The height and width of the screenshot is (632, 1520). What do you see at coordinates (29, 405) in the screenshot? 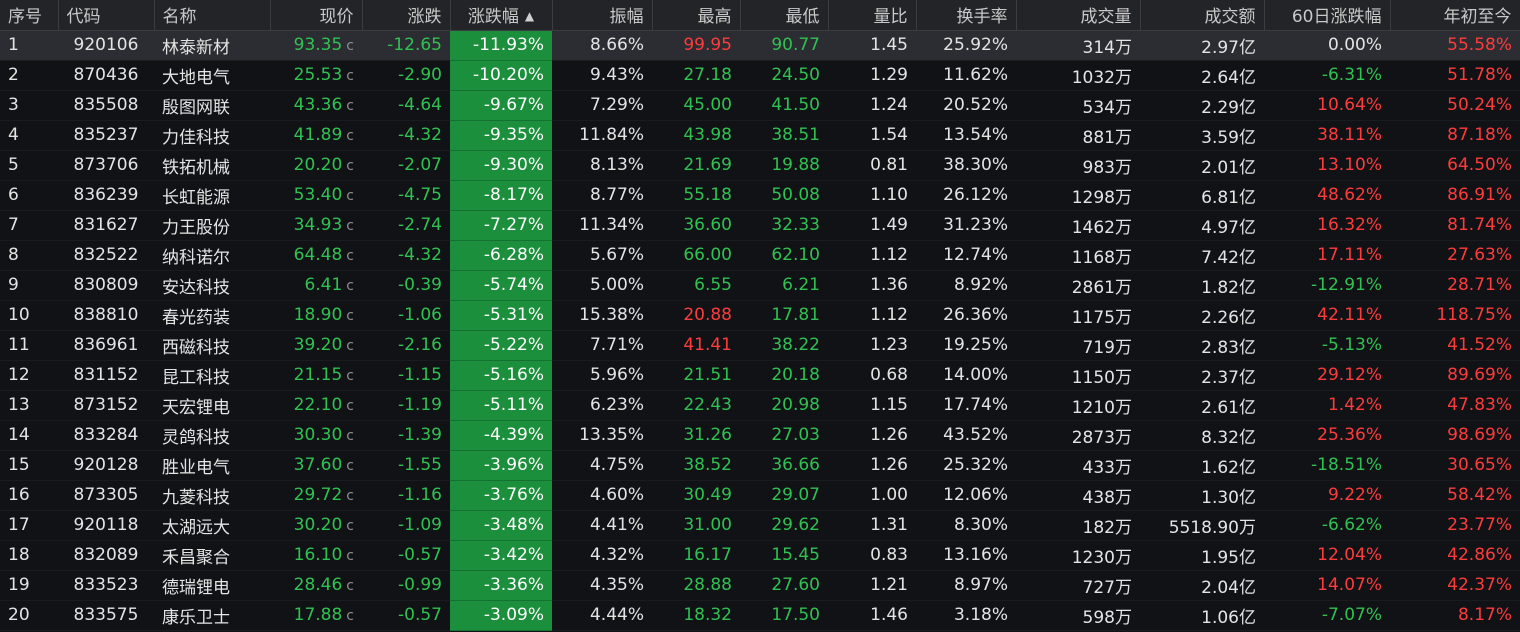
I see `cell-index: 13` at bounding box center [29, 405].